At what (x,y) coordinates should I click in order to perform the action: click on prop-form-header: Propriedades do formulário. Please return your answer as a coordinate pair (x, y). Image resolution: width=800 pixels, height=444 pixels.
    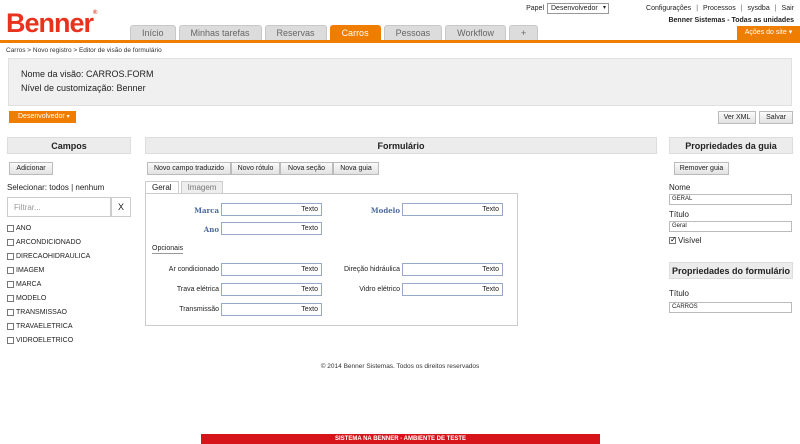
    Looking at the image, I should click on (731, 270).